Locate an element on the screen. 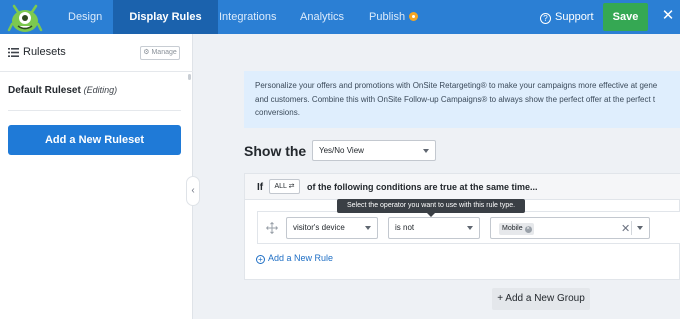  plus-circle-icon: + is located at coordinates (260, 259).